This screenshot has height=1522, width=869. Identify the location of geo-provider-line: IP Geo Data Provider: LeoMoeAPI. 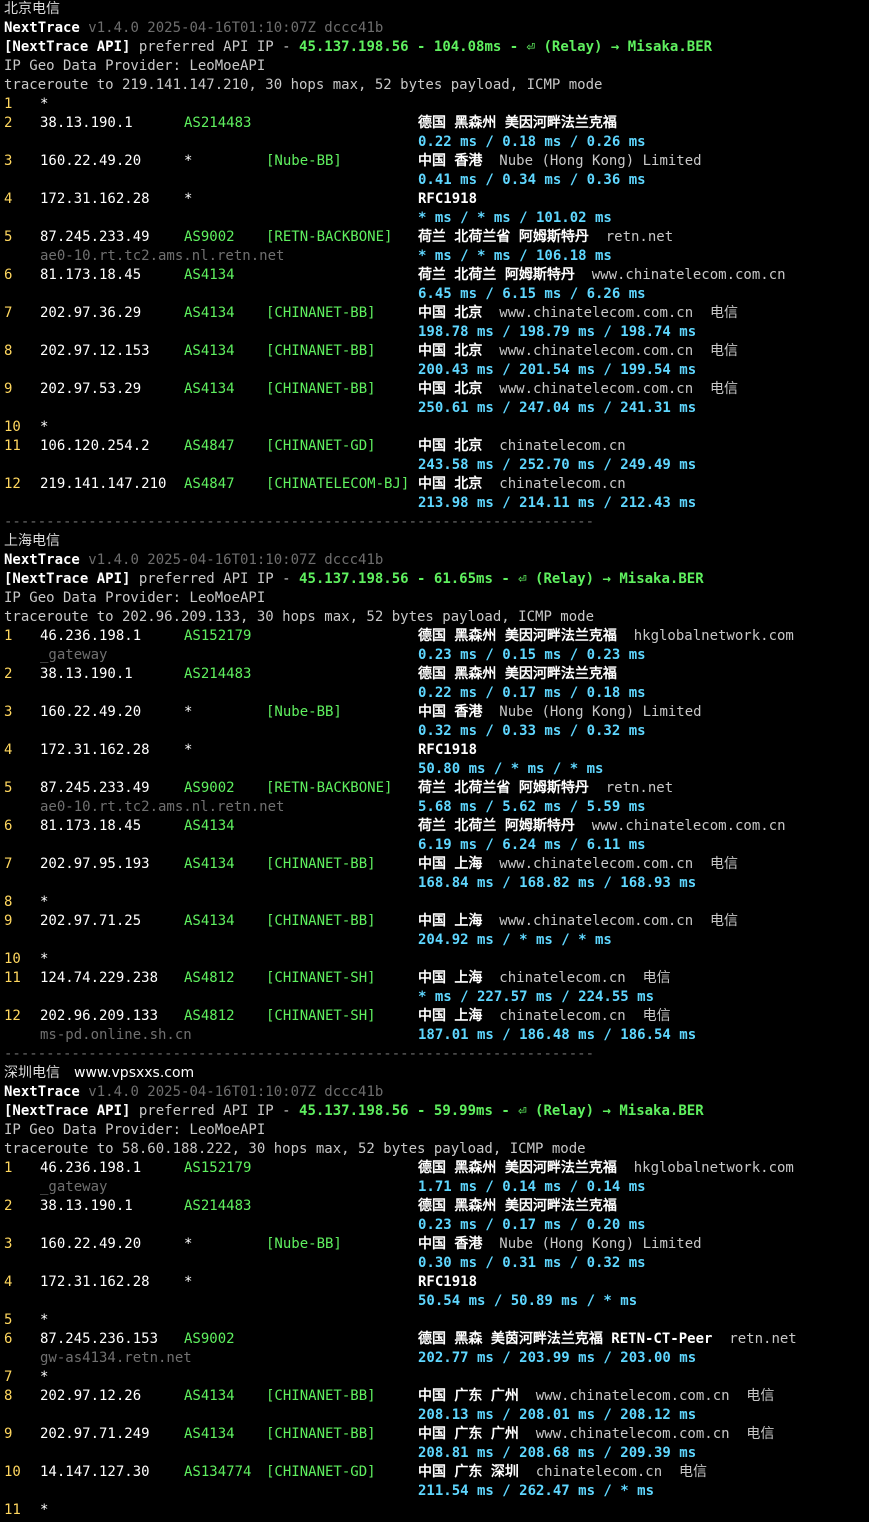
(134, 1130).